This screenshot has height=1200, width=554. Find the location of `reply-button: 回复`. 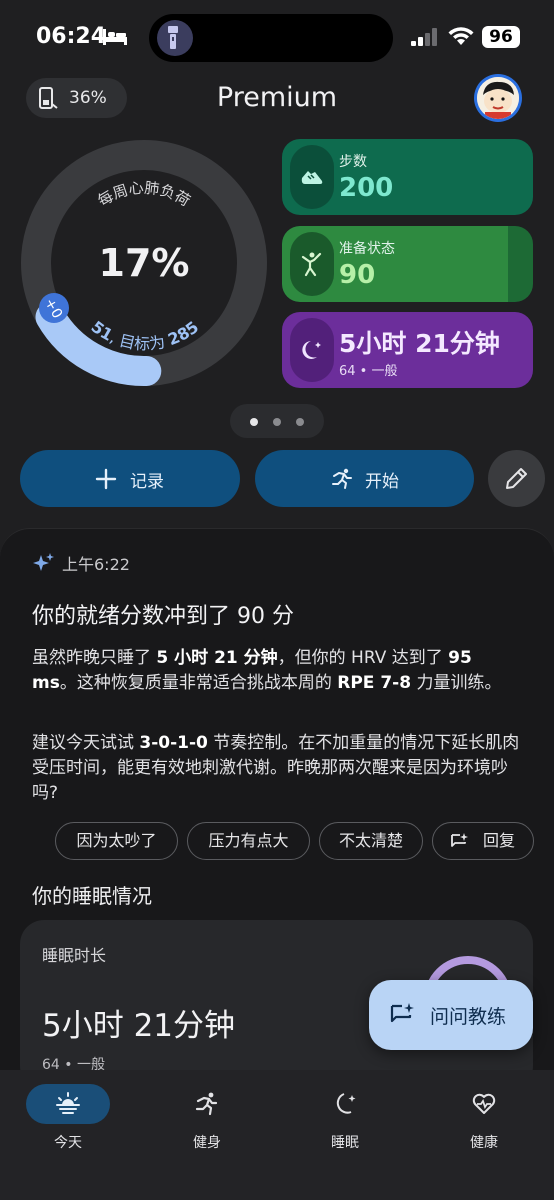

reply-button: 回复 is located at coordinates (483, 841).